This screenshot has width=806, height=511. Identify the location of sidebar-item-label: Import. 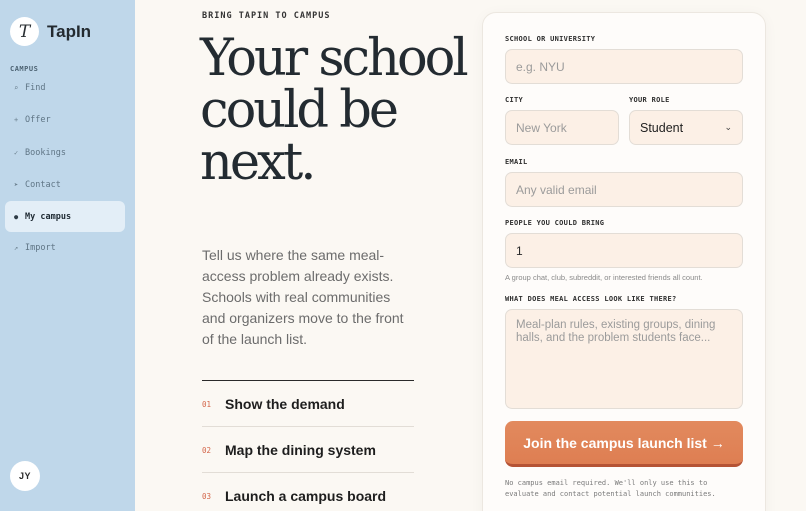
(40, 247).